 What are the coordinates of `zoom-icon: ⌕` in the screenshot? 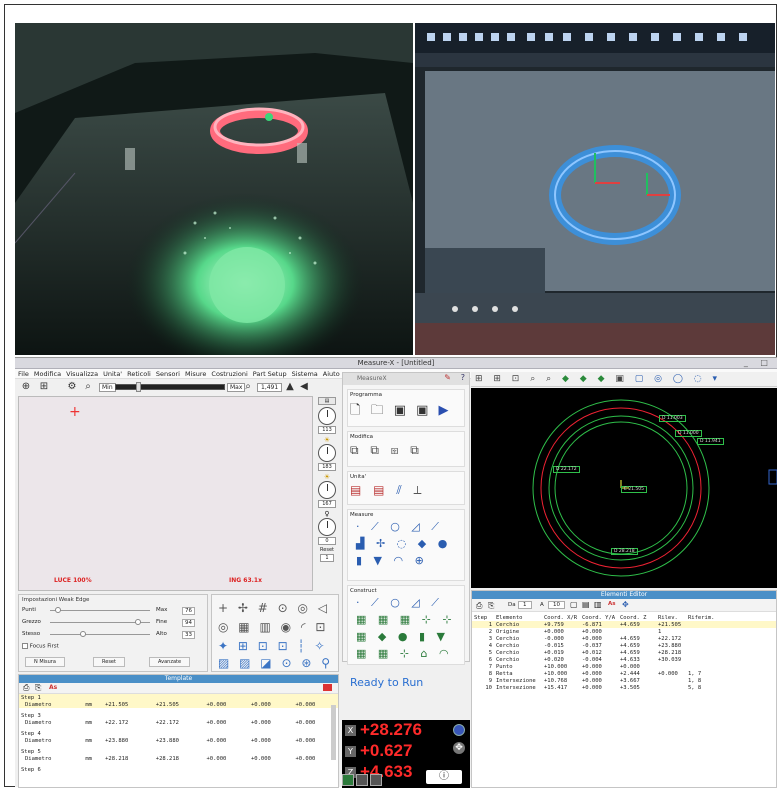 It's located at (88, 386).